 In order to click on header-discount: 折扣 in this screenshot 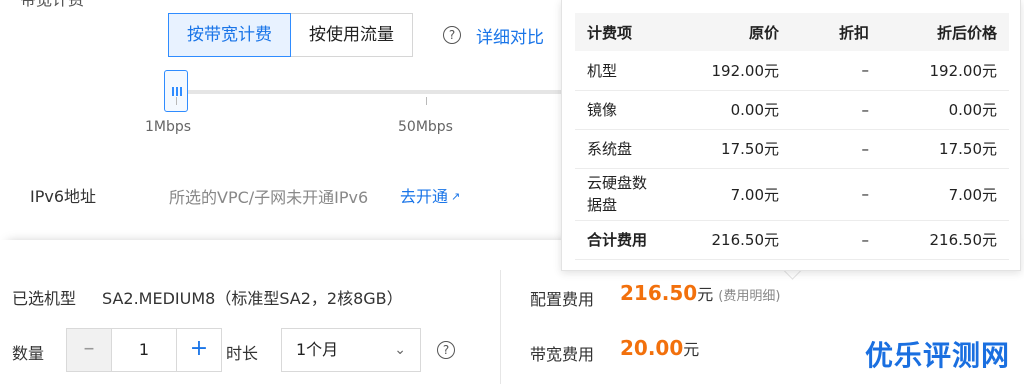, I will do `click(836, 32)`.